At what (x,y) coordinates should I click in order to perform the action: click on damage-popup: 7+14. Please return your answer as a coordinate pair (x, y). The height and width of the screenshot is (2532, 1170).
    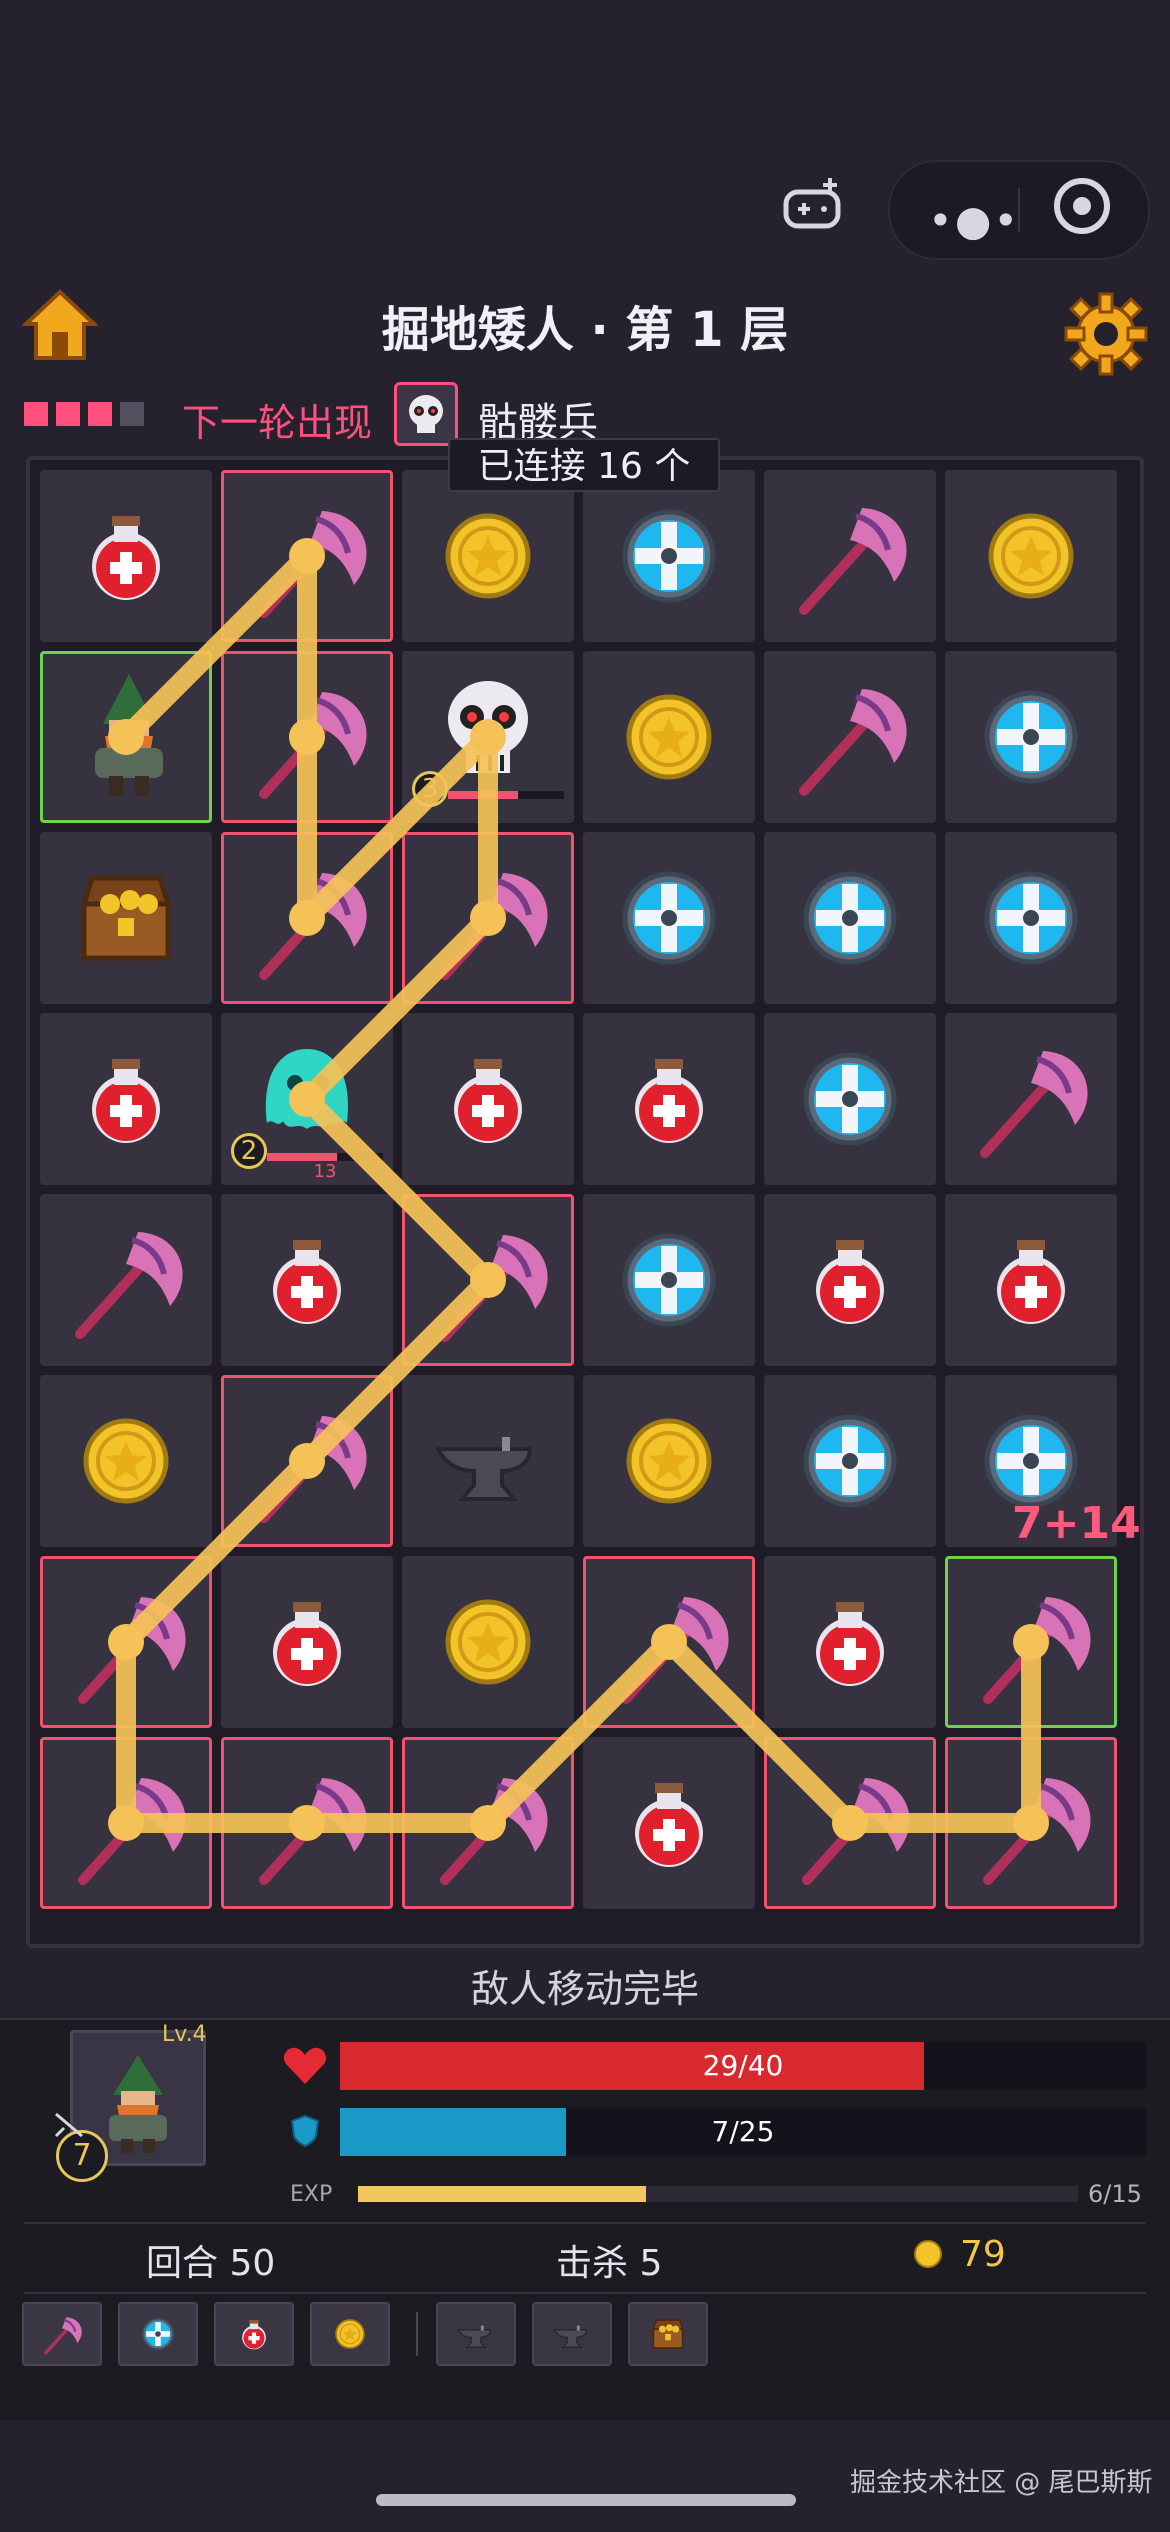
    Looking at the image, I should click on (1076, 1523).